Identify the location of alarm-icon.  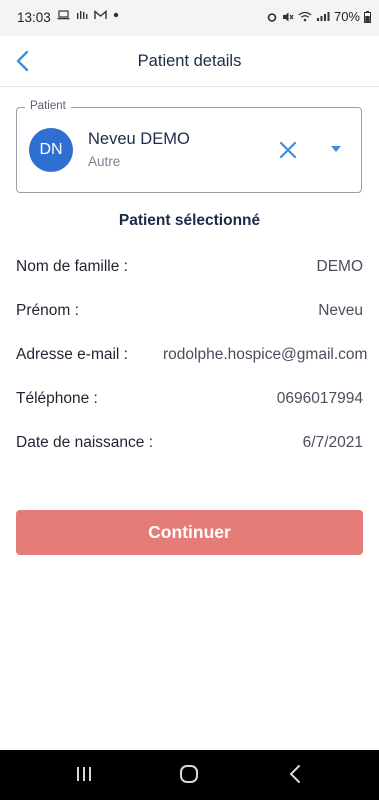
(272, 17).